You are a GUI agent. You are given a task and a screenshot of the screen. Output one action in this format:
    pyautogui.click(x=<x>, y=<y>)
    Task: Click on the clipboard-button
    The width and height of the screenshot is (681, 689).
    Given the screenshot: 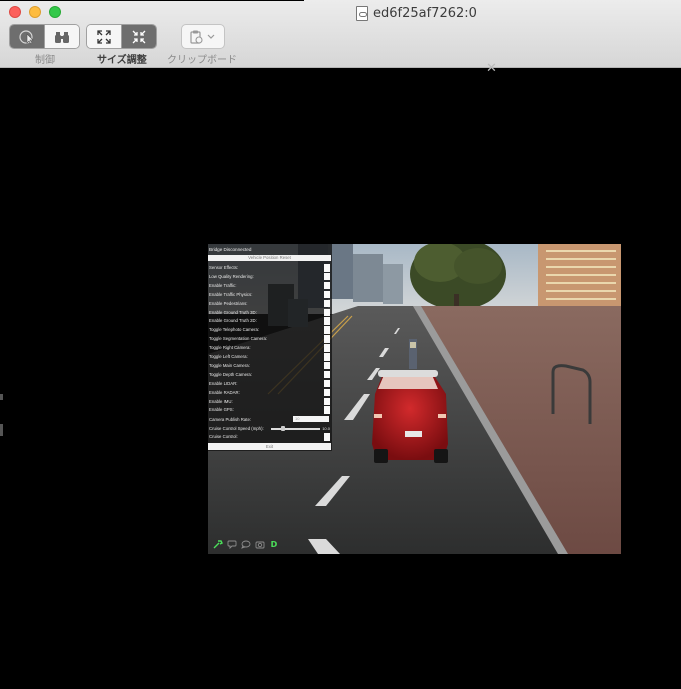 What is the action you would take?
    pyautogui.click(x=203, y=36)
    